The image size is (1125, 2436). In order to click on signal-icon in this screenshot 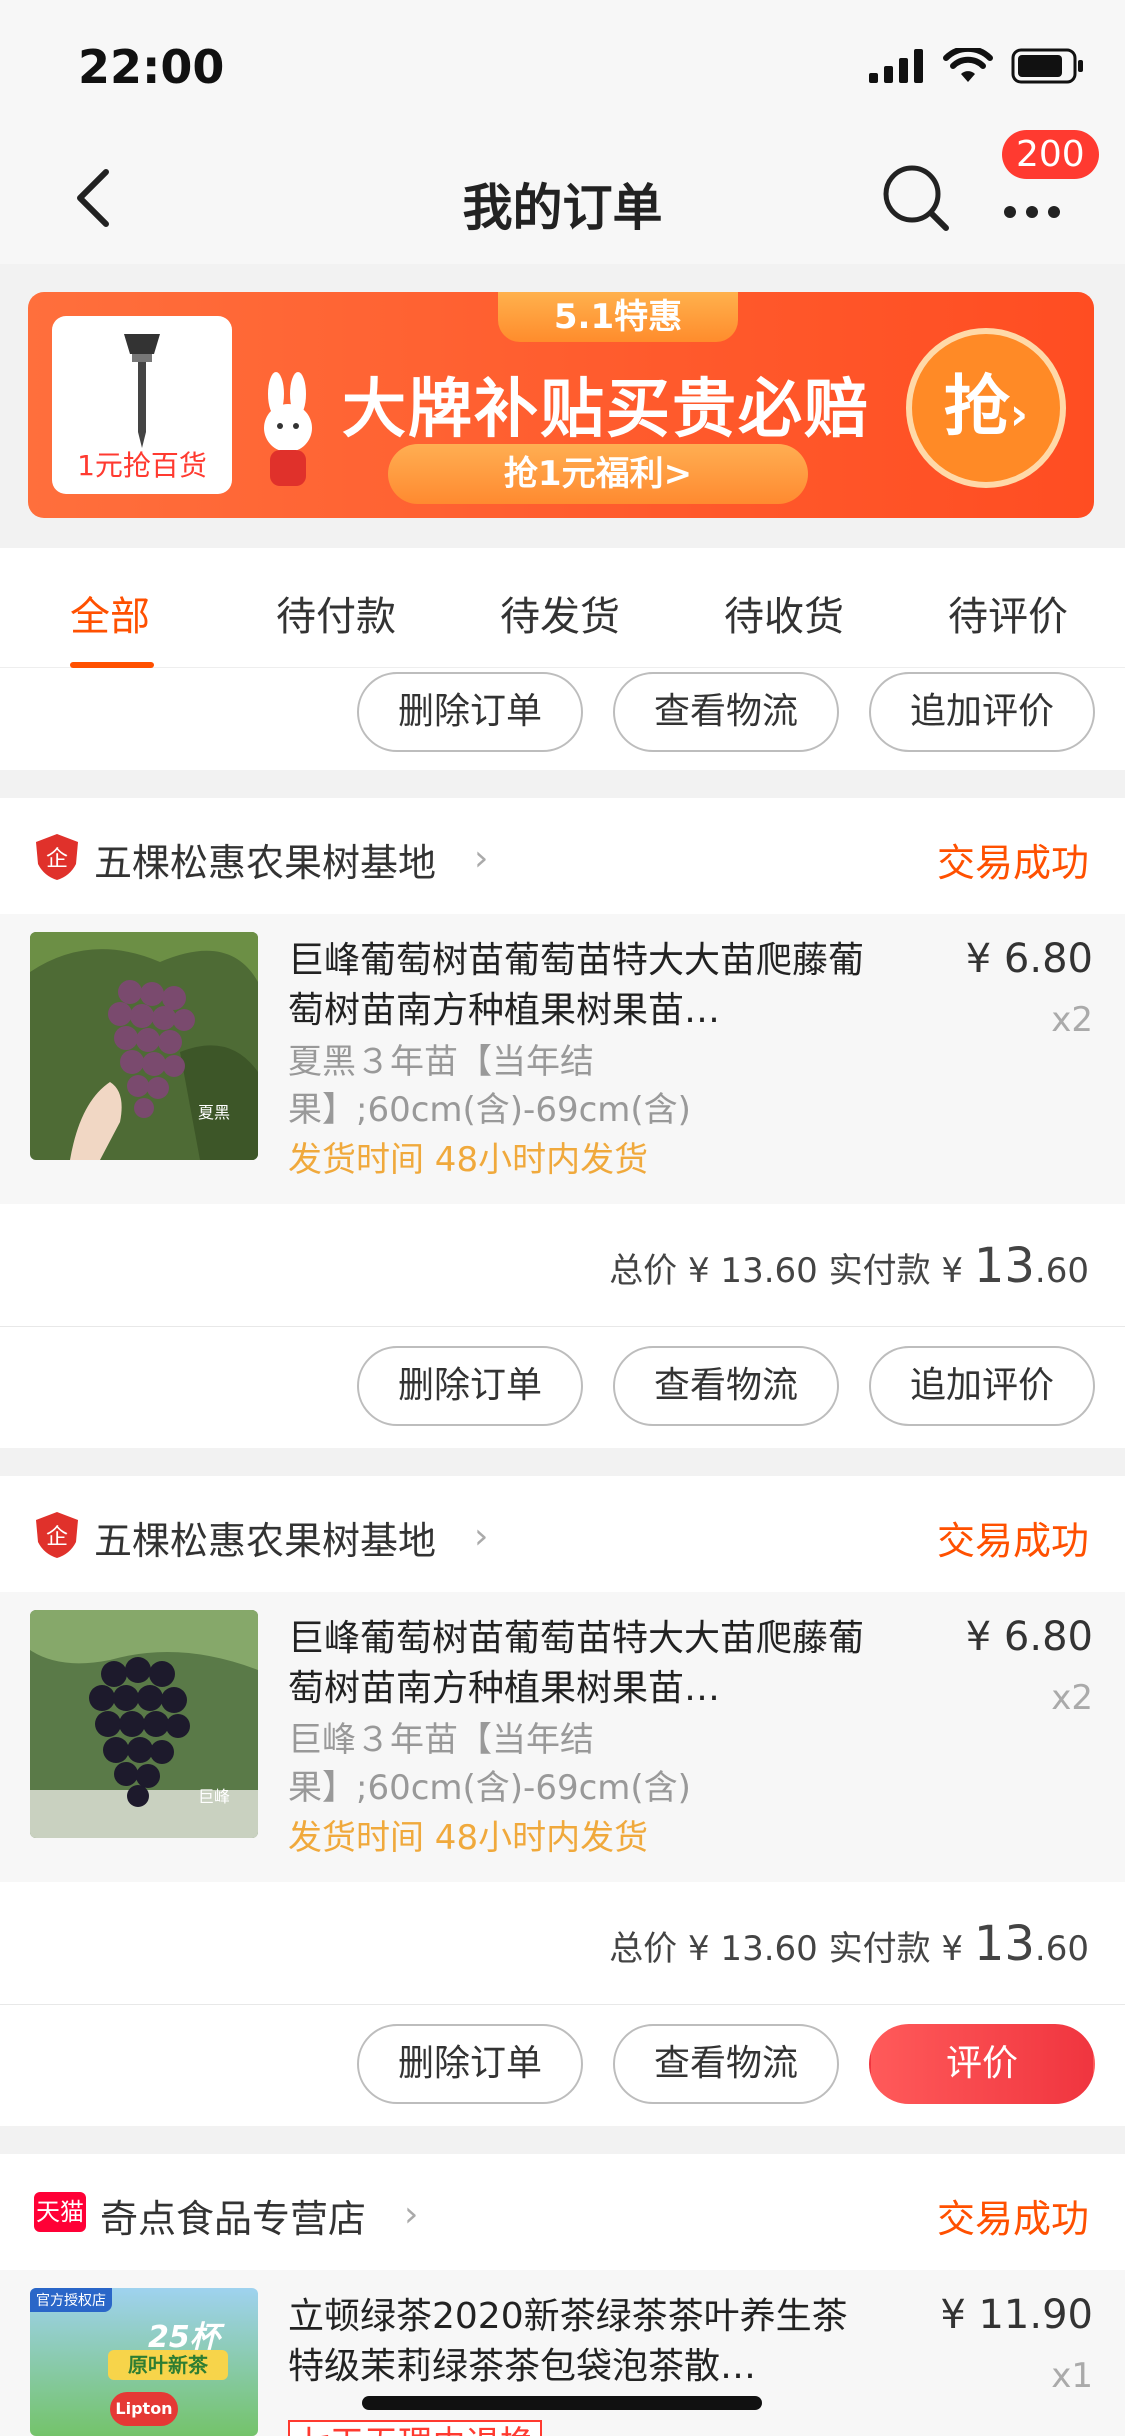, I will do `click(896, 66)`.